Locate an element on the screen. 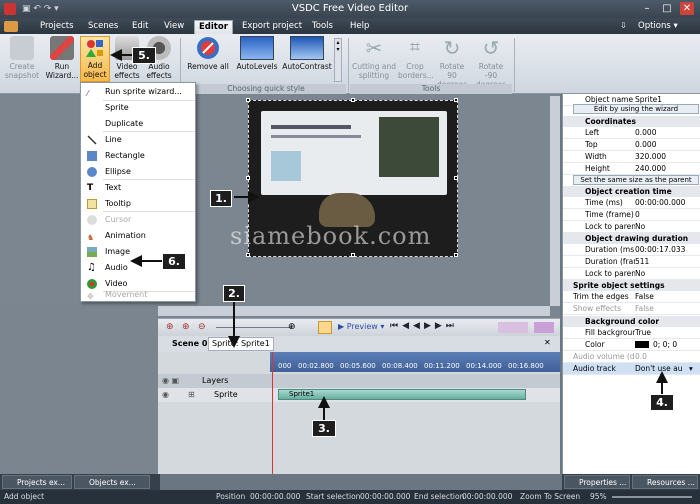  callout-4: 4. is located at coordinates (662, 402).